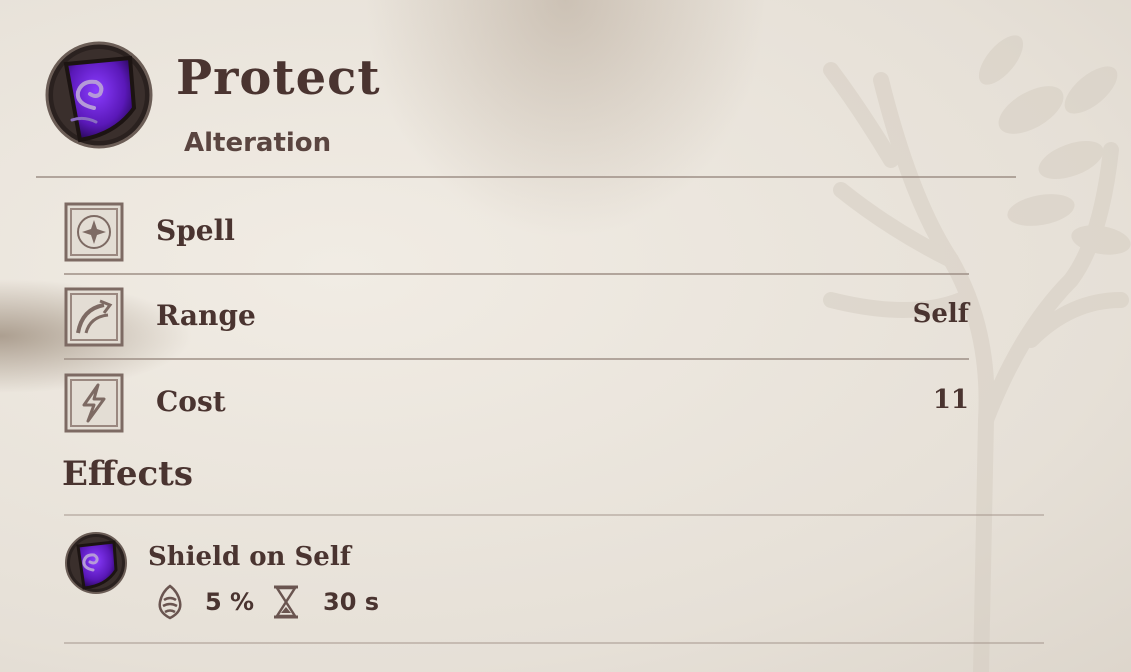  What do you see at coordinates (94, 403) in the screenshot?
I see `lightning-cost-icon` at bounding box center [94, 403].